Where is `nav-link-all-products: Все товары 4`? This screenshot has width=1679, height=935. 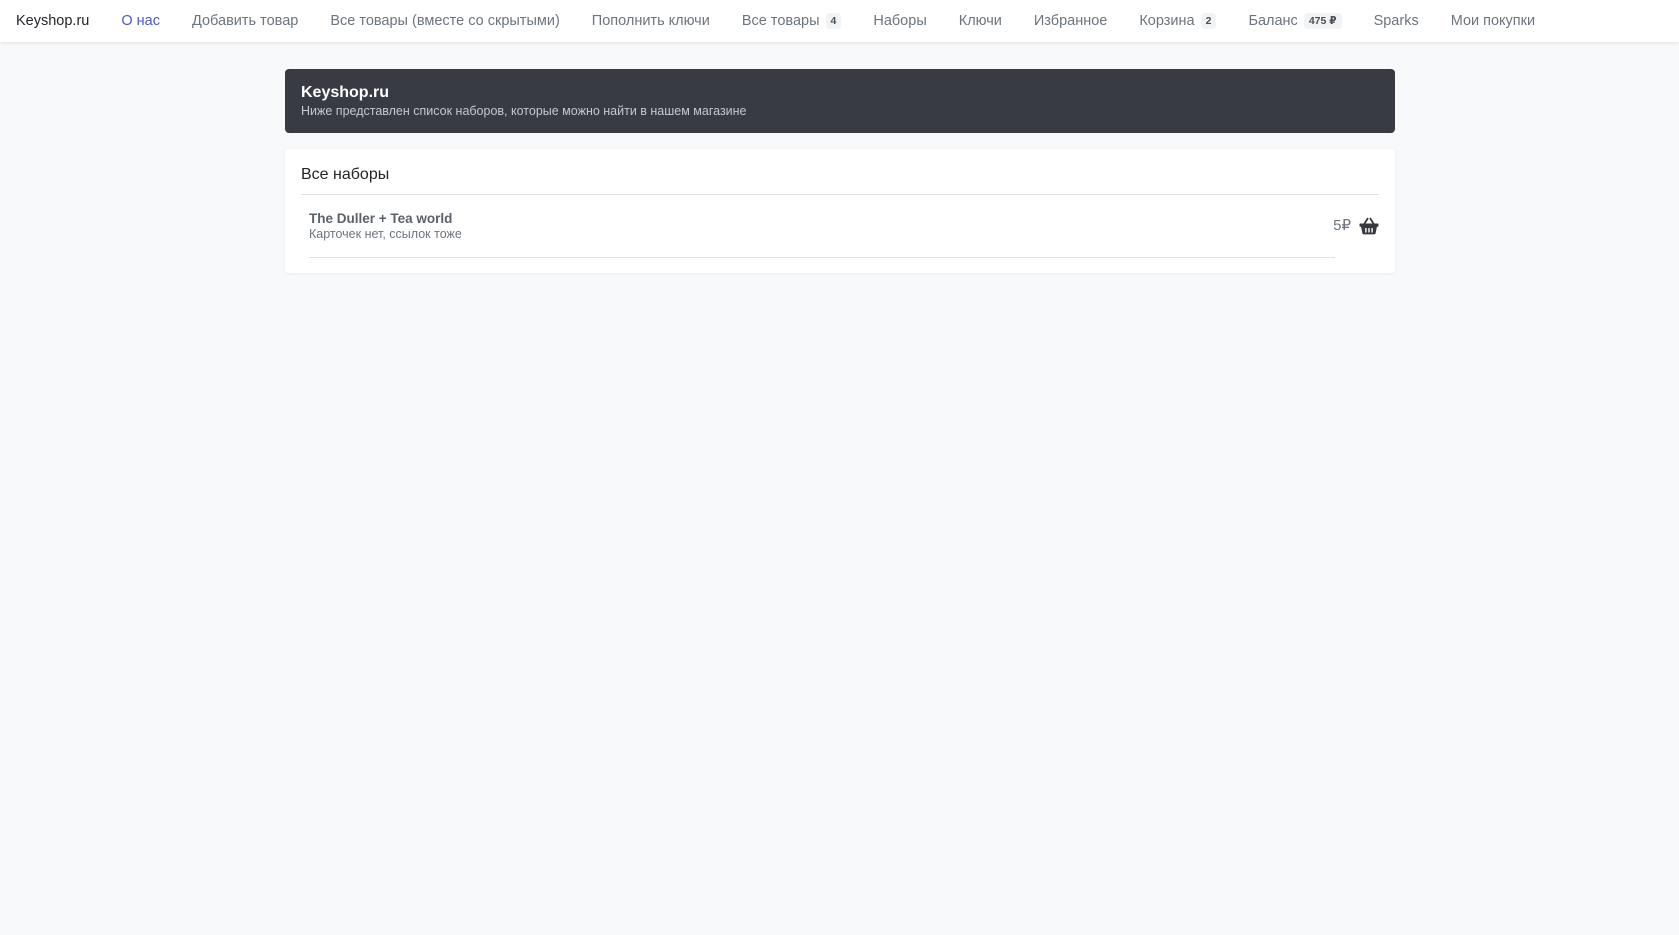 nav-link-all-products: Все товары 4 is located at coordinates (792, 21).